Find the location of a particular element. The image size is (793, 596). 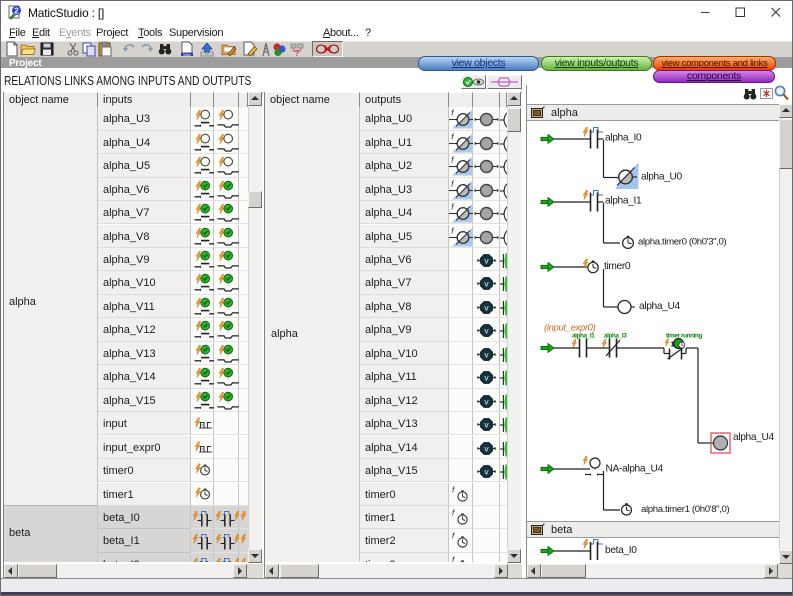

svg-text: alpha.timer0 (0h0'3",0) is located at coordinates (682, 242).